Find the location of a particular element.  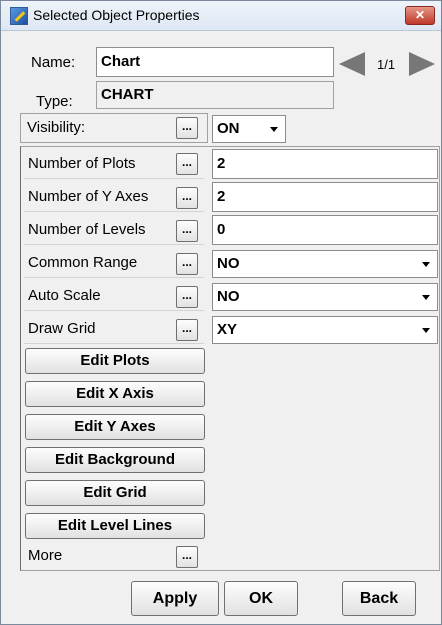

edit-y-axes-button: Edit Y Axes is located at coordinates (115, 427).